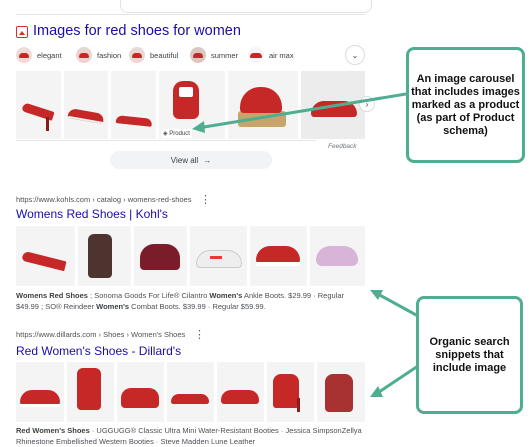 The height and width of the screenshot is (447, 531). What do you see at coordinates (394, 343) in the screenshot?
I see `callout-arrows` at bounding box center [394, 343].